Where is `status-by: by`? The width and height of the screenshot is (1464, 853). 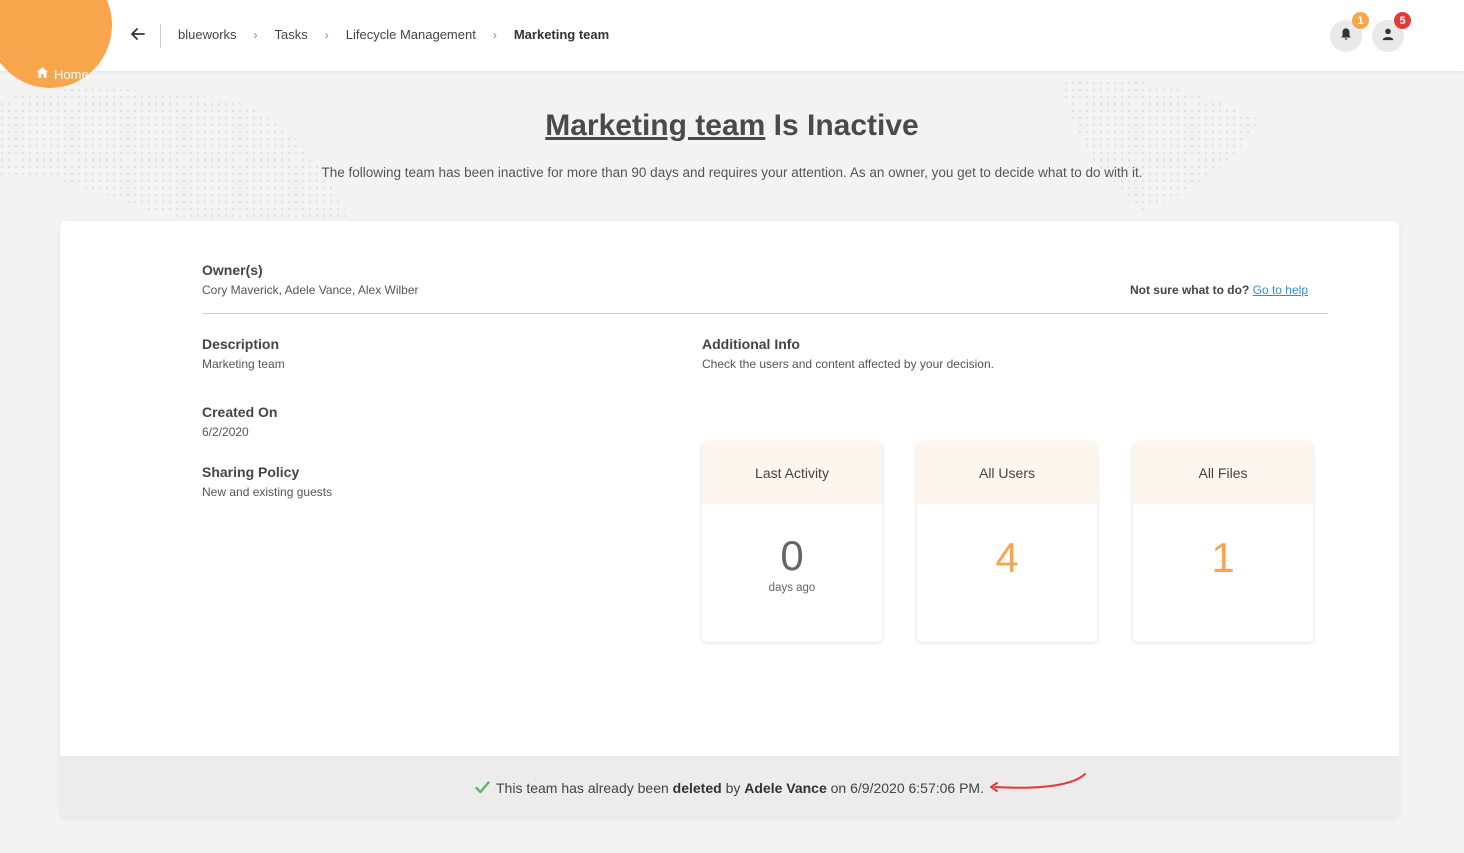 status-by: by is located at coordinates (733, 787).